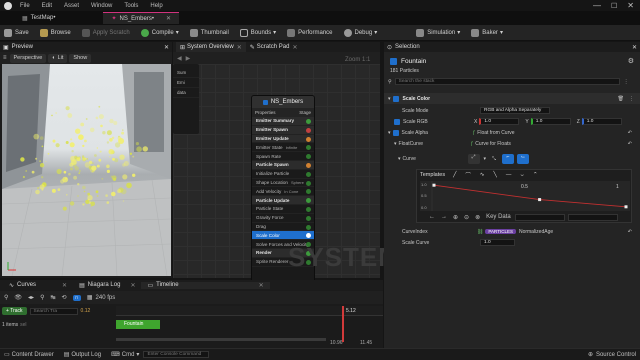  Describe the element at coordinates (508, 158) in the screenshot. I see `curve-view-button: ⌐` at that location.